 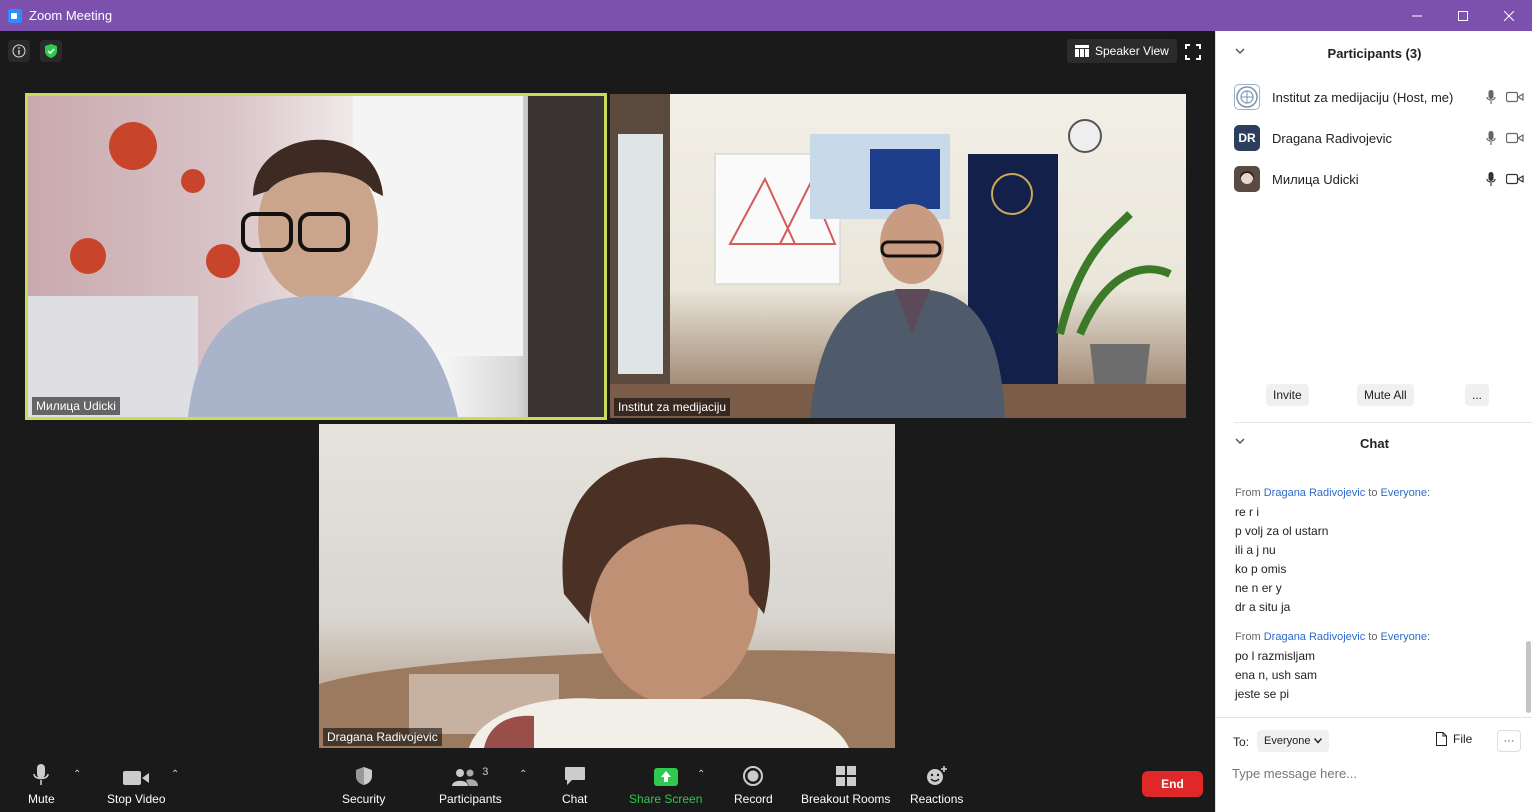 I want to click on share-options-caret: ⌃, so click(x=701, y=774).